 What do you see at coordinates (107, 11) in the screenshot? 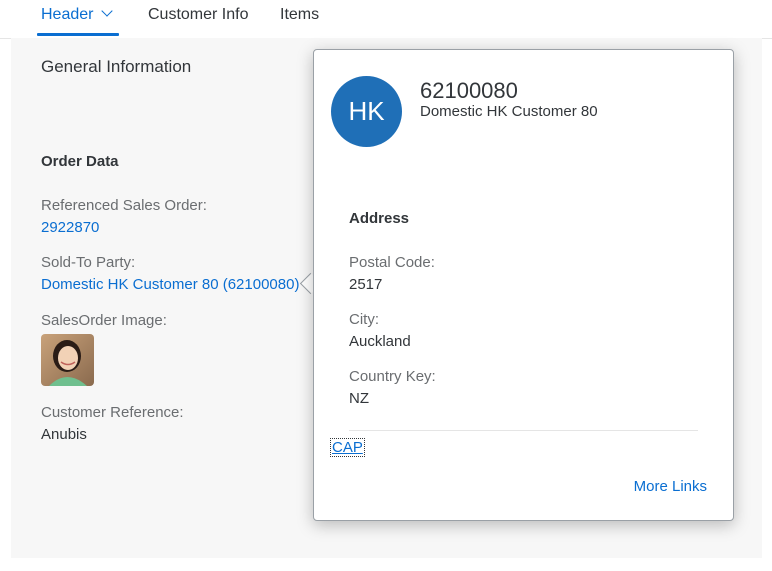
I see `chevron-down-icon` at bounding box center [107, 11].